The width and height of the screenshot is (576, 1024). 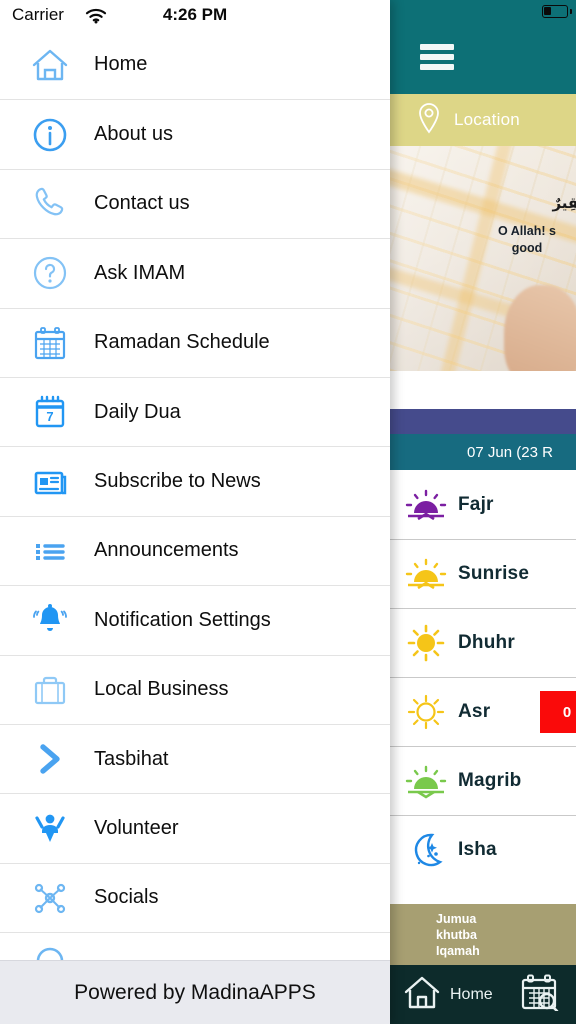 I want to click on prayer-row-dhuhr: Dhuhr, so click(x=482, y=642).